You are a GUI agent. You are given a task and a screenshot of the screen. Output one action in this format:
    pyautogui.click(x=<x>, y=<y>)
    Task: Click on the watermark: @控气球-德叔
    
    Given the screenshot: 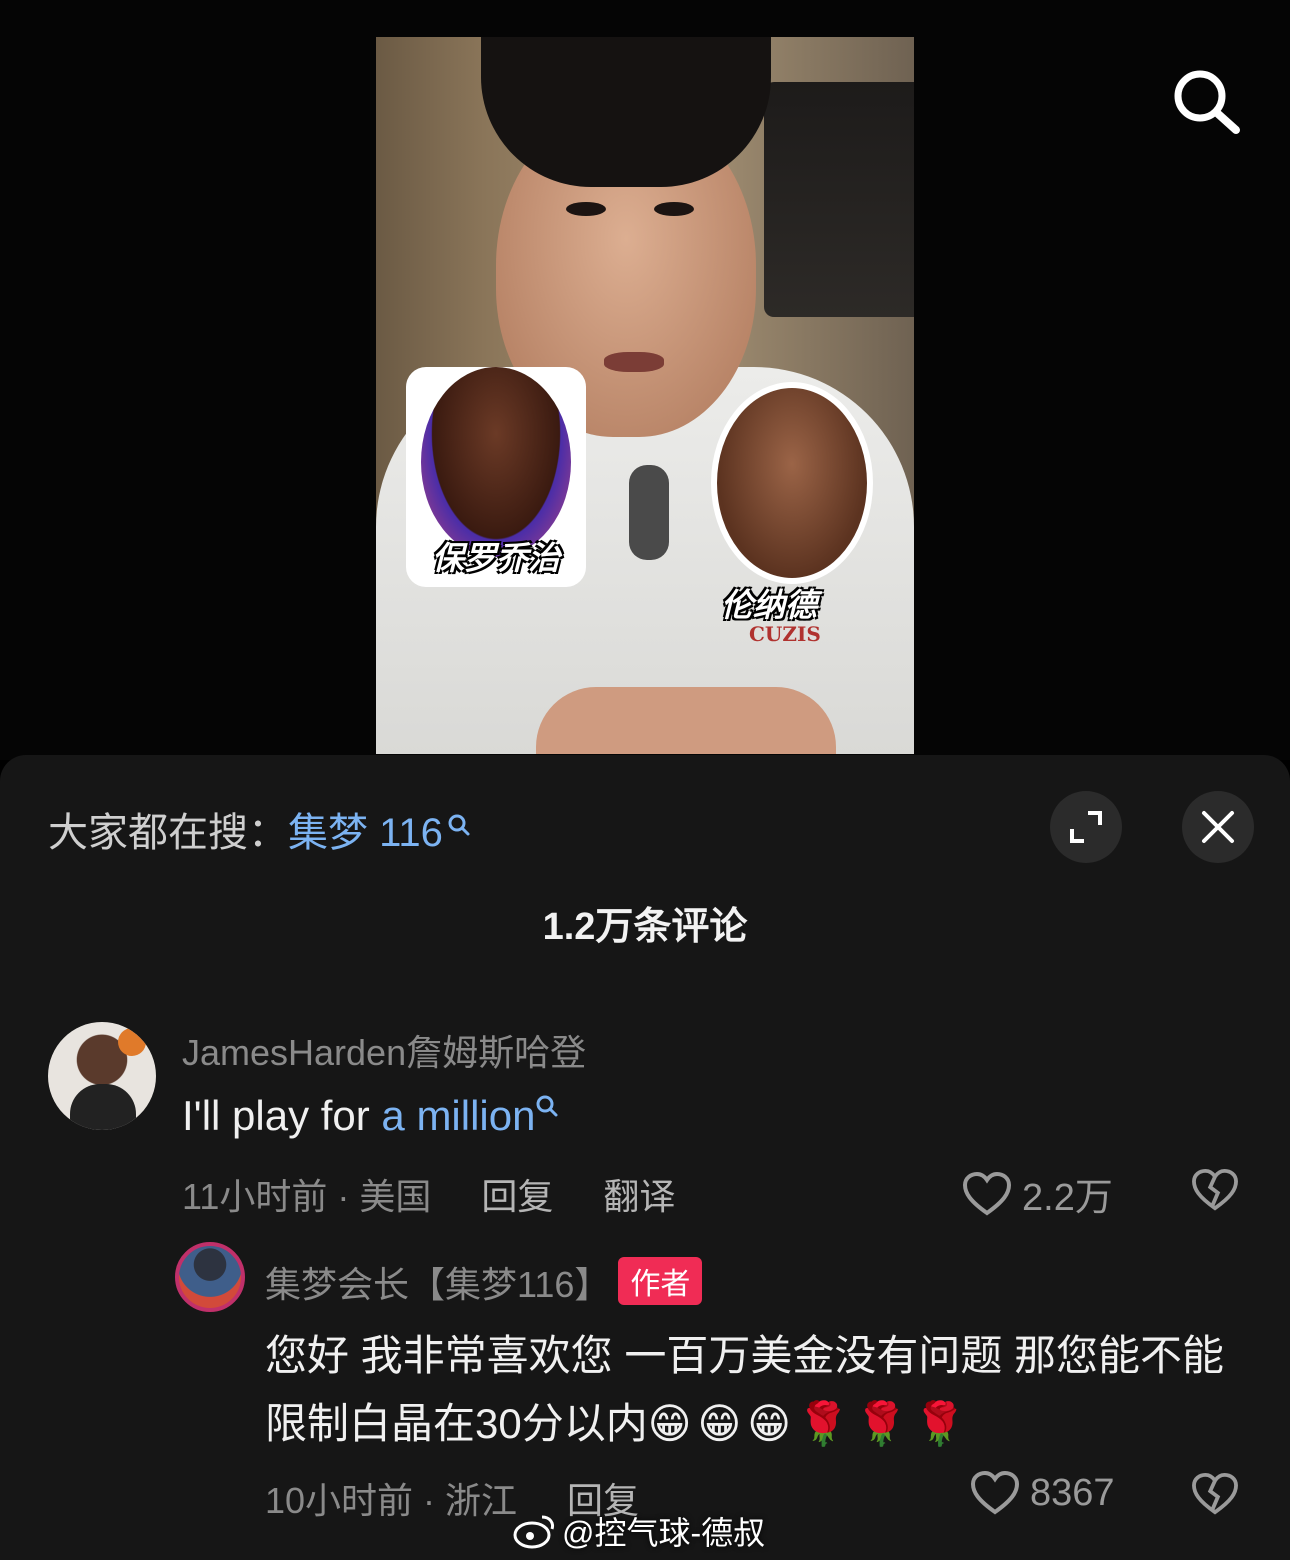 What is the action you would take?
    pyautogui.click(x=638, y=1531)
    